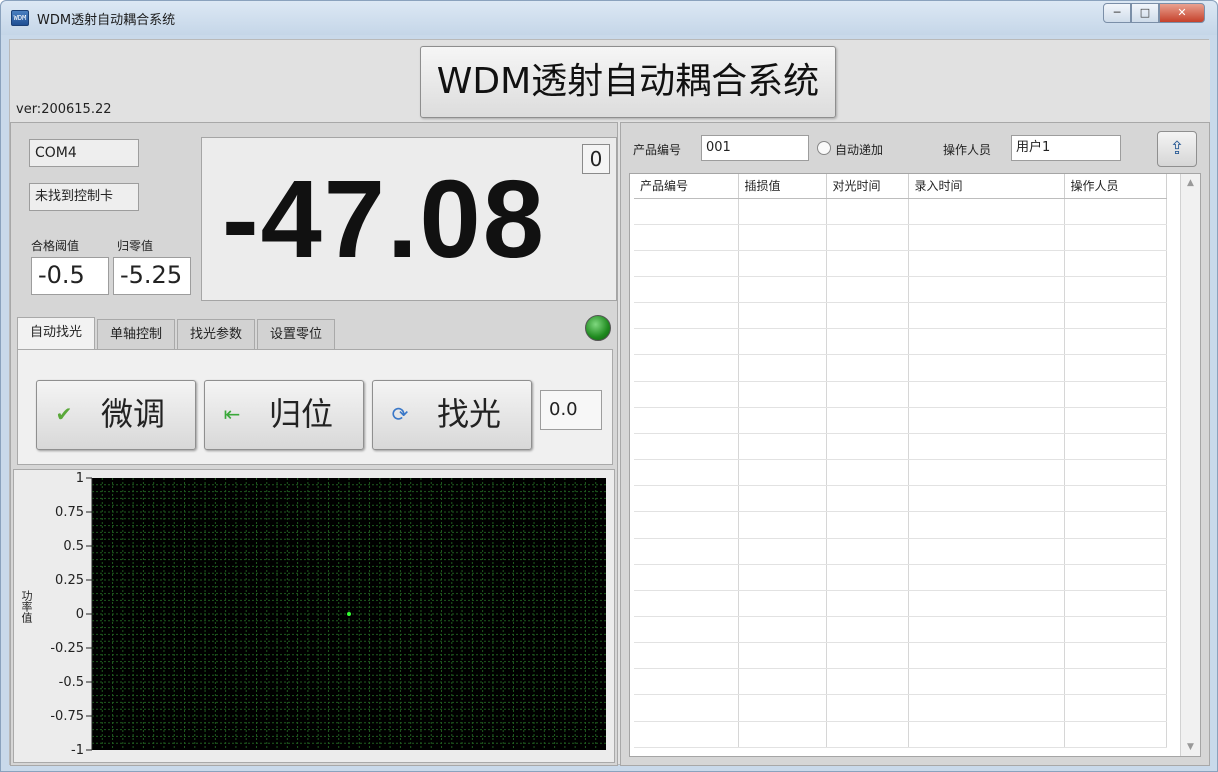 The image size is (1218, 772). I want to click on home-button: ⇤ 归位, so click(284, 415).